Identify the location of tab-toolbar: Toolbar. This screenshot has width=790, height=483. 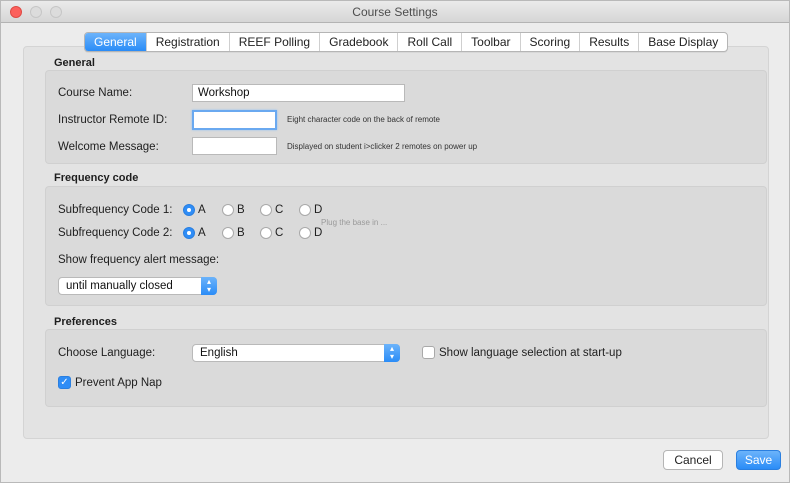
(491, 42).